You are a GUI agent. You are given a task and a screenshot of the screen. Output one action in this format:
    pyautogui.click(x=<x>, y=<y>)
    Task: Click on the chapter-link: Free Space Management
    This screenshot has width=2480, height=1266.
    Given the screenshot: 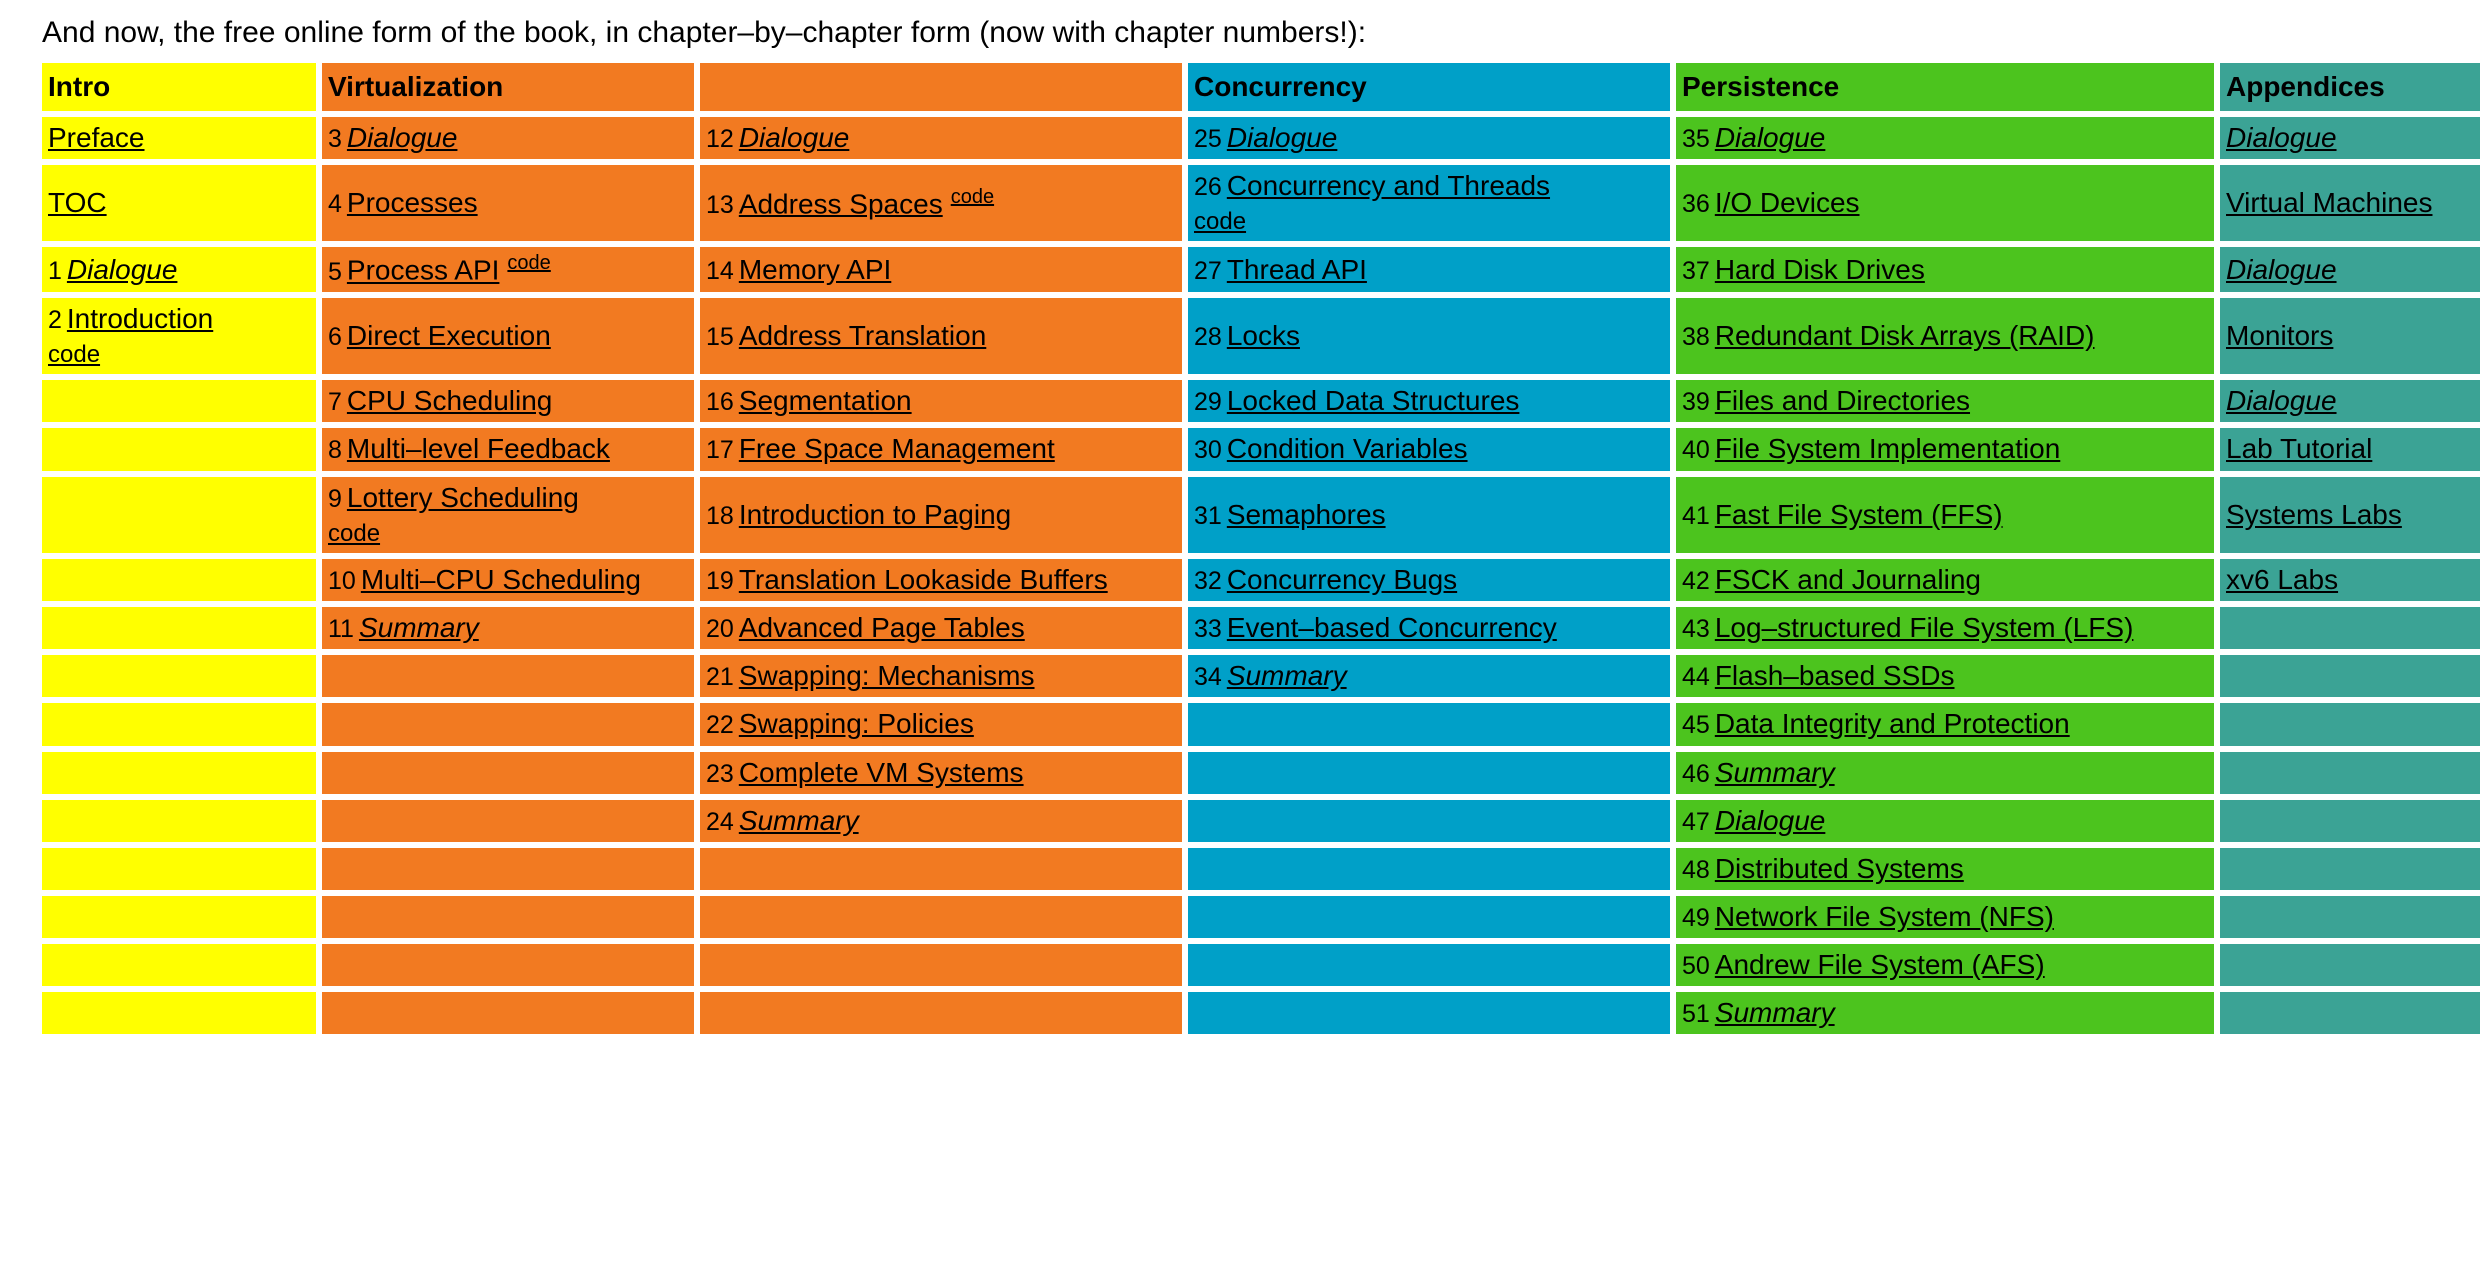 What is the action you would take?
    pyautogui.click(x=897, y=448)
    